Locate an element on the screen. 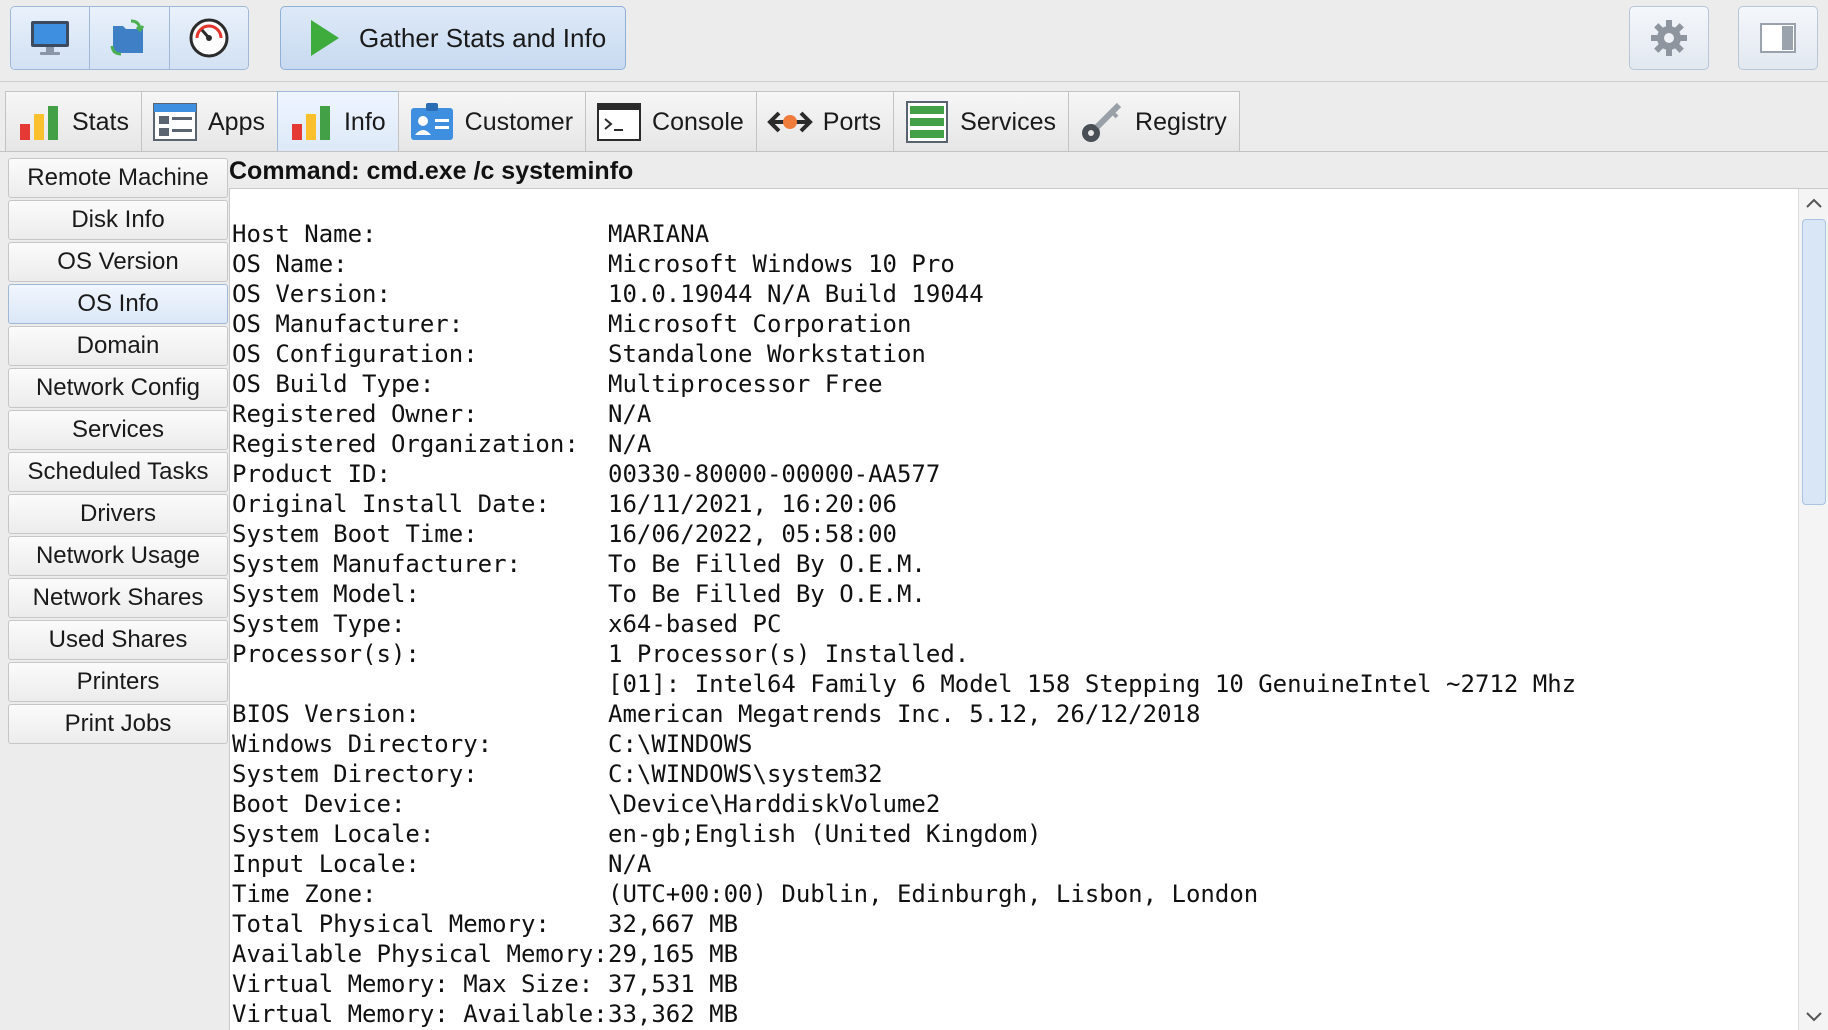 The height and width of the screenshot is (1030, 1828). output-value: 37,531 MB is located at coordinates (673, 984).